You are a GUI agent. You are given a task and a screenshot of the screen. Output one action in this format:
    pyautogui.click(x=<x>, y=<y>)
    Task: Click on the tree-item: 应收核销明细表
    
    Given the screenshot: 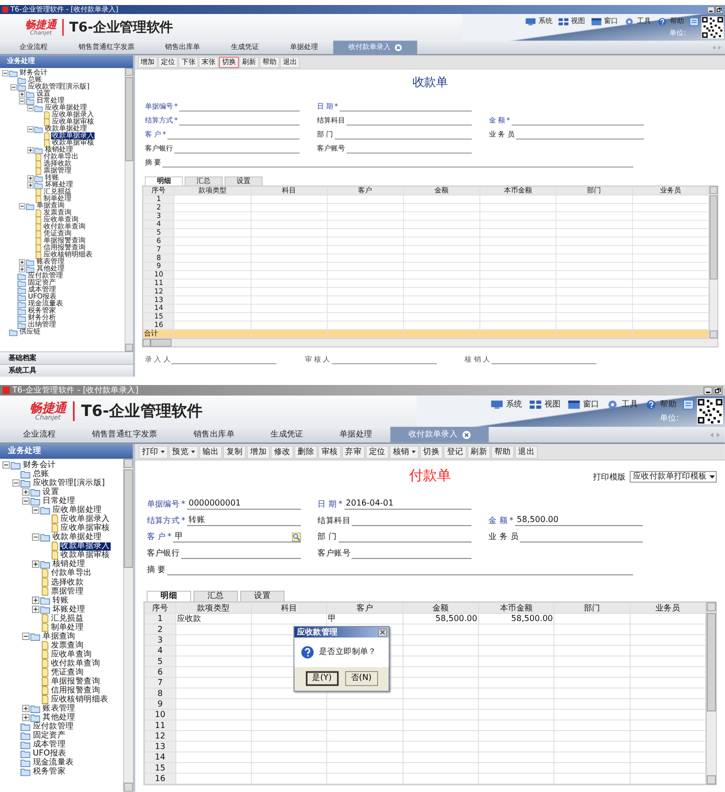 What is the action you would take?
    pyautogui.click(x=80, y=699)
    